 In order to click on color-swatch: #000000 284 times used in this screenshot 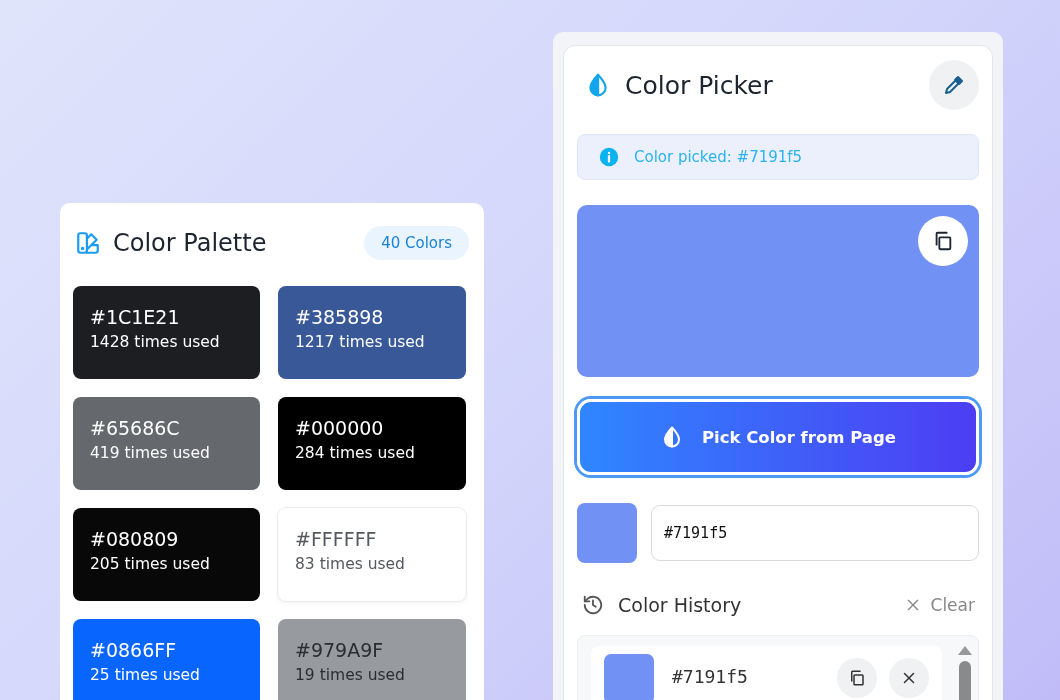, I will do `click(372, 443)`.